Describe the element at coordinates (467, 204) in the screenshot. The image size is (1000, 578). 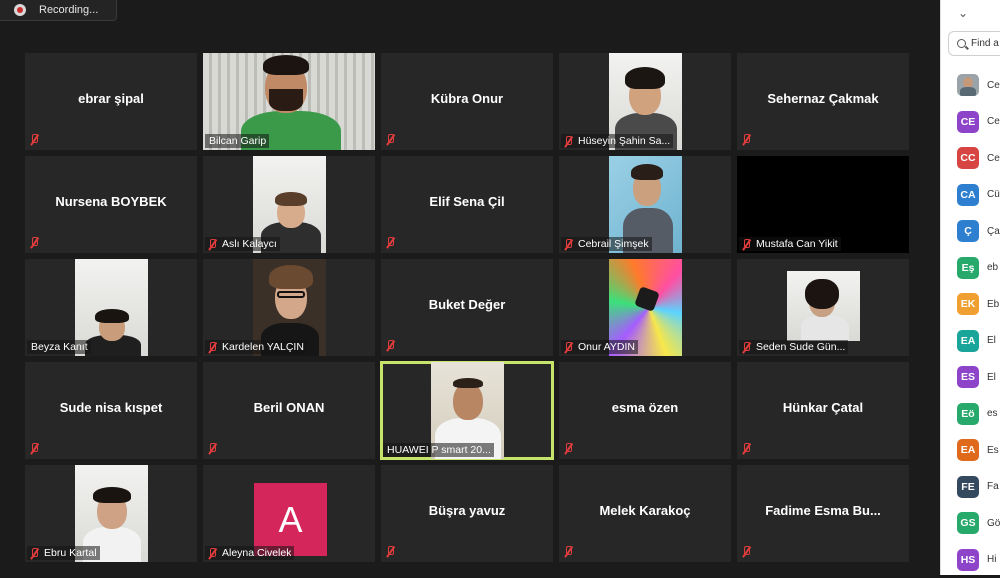
I see `participant-tile: Elif Sena Çil` at that location.